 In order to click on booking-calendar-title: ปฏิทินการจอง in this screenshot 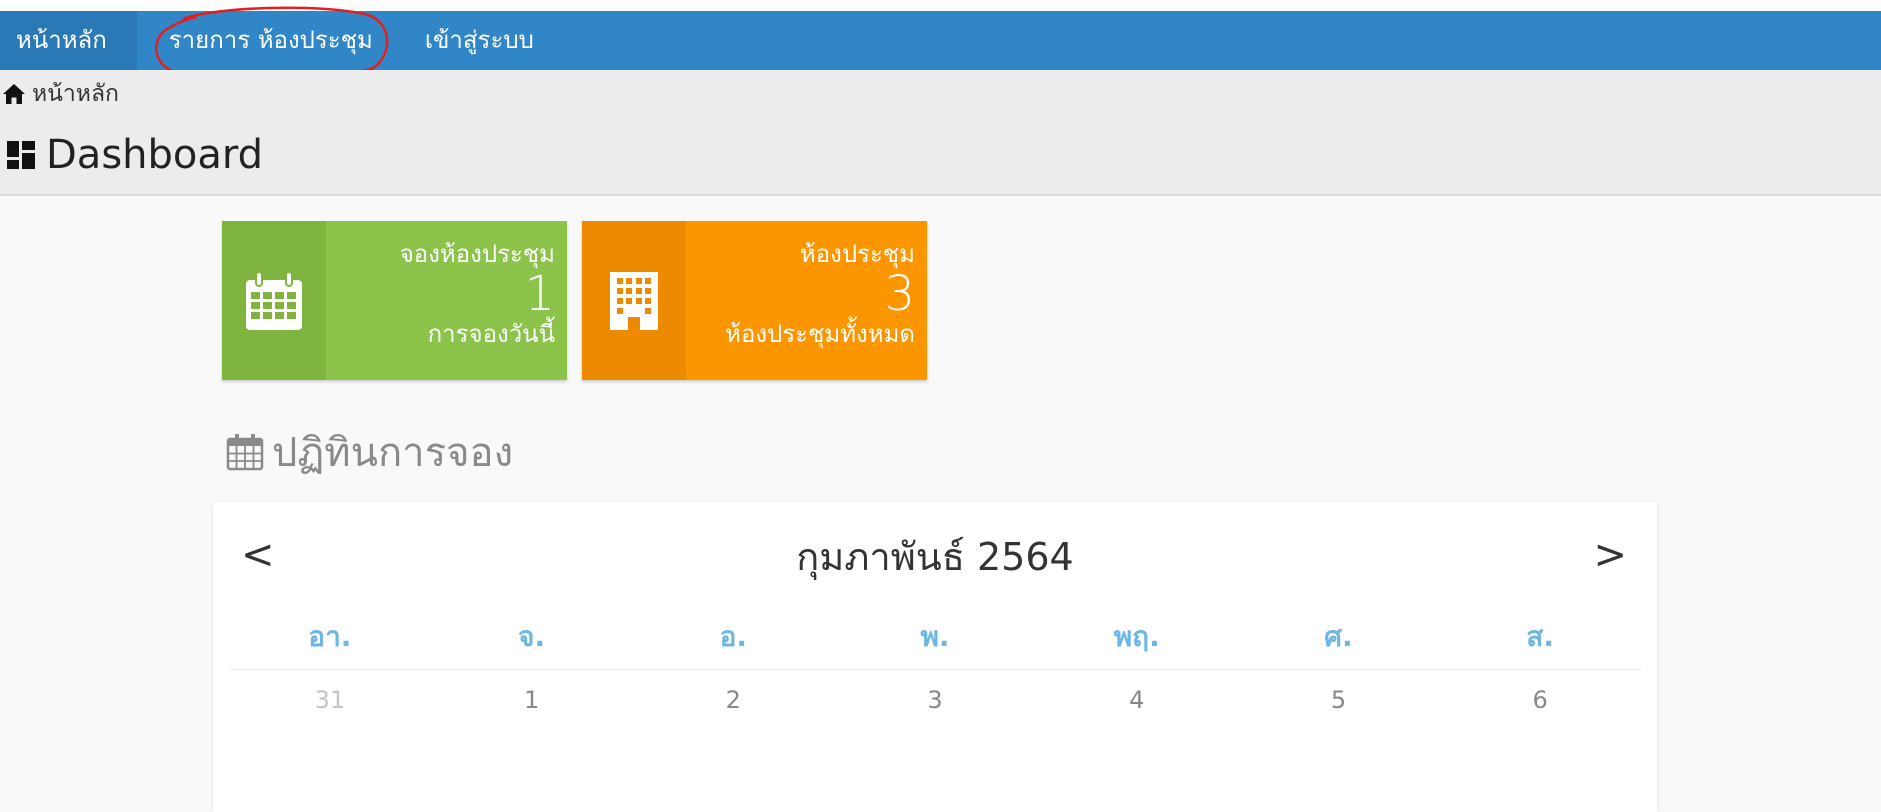, I will do `click(369, 452)`.